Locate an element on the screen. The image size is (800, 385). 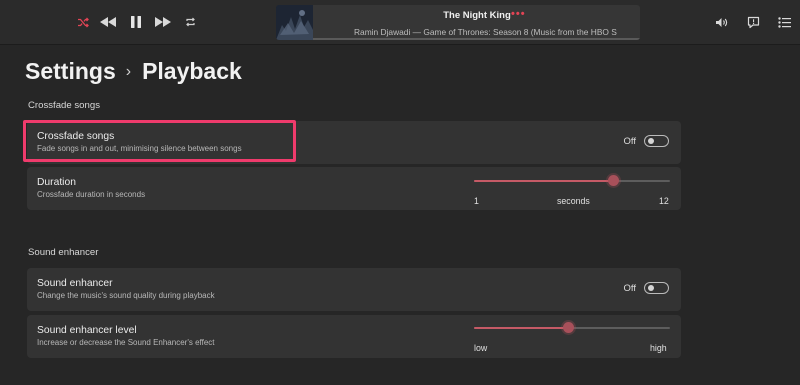
crossfade-toggle-group: Off is located at coordinates (646, 141).